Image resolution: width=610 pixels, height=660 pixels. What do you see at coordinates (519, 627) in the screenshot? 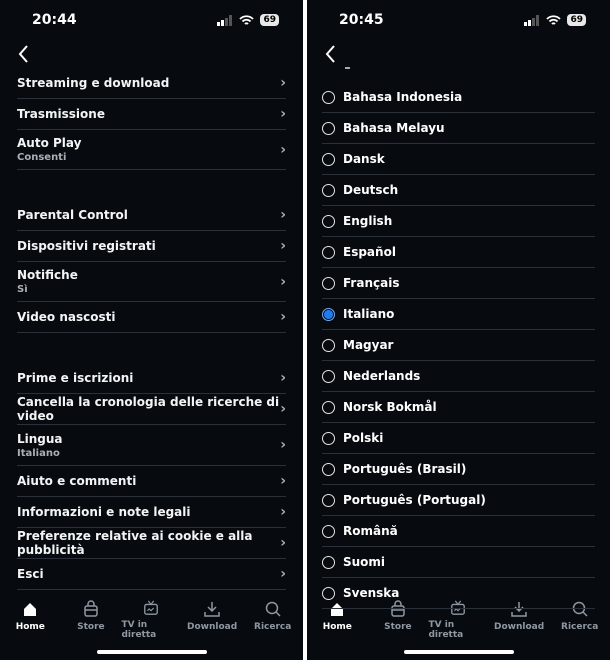
I see `tab-label: Download` at bounding box center [519, 627].